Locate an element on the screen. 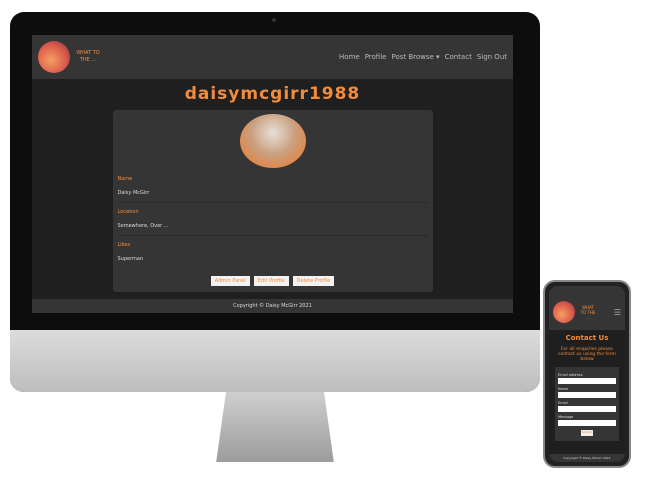 The width and height of the screenshot is (652, 479). message-input is located at coordinates (587, 423).